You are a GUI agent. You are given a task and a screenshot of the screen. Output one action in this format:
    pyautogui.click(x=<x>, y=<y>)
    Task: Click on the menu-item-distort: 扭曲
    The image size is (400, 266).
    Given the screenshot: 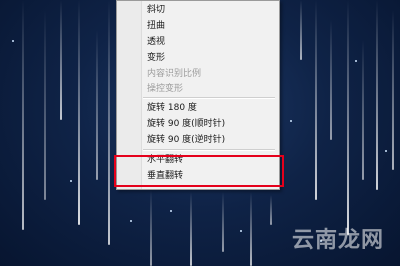 What is the action you would take?
    pyautogui.click(x=156, y=26)
    